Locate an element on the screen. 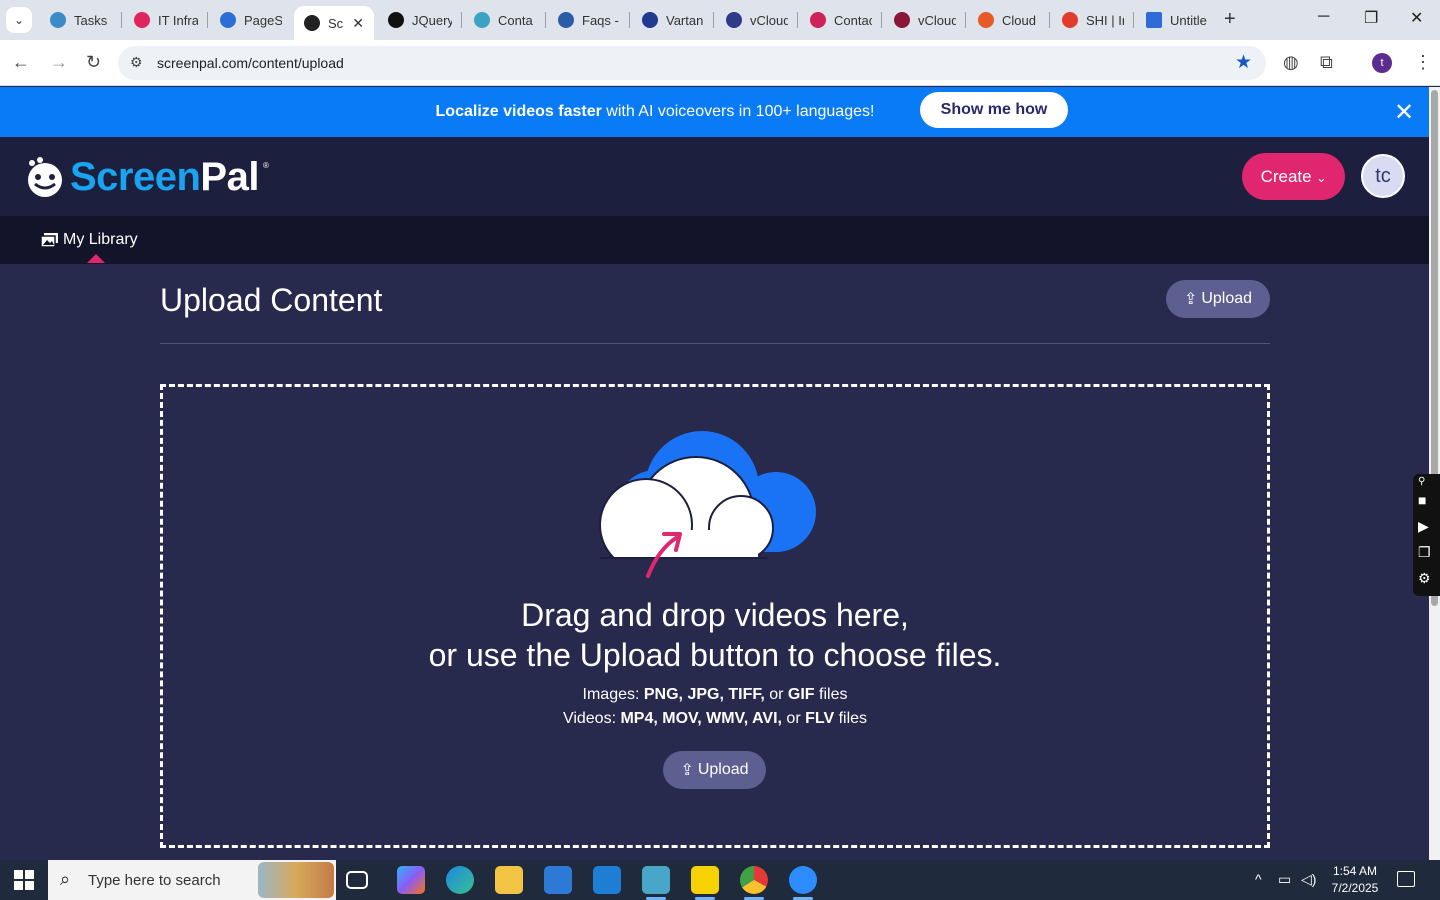 This screenshot has height=900, width=1440. new-tab-icon: + is located at coordinates (1230, 19).